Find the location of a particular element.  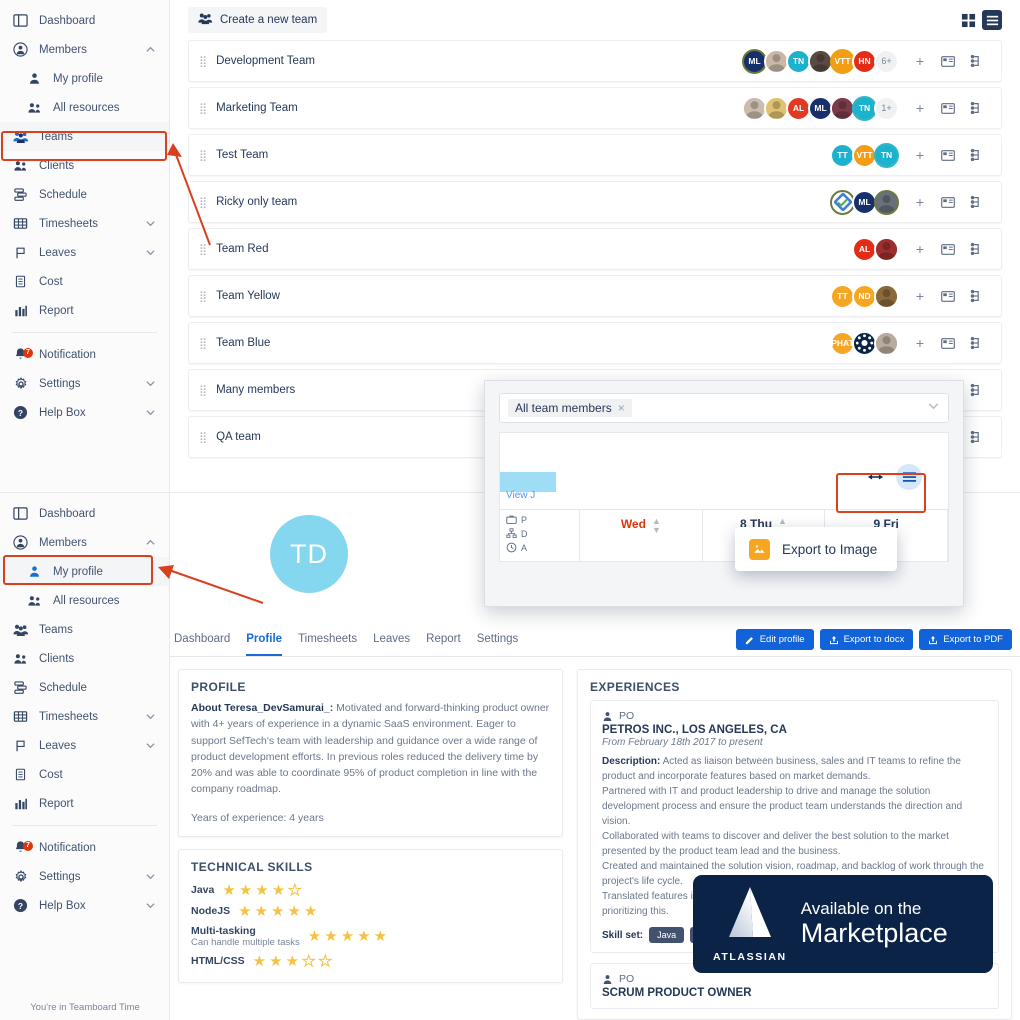

skill-tag: Java is located at coordinates (667, 935).